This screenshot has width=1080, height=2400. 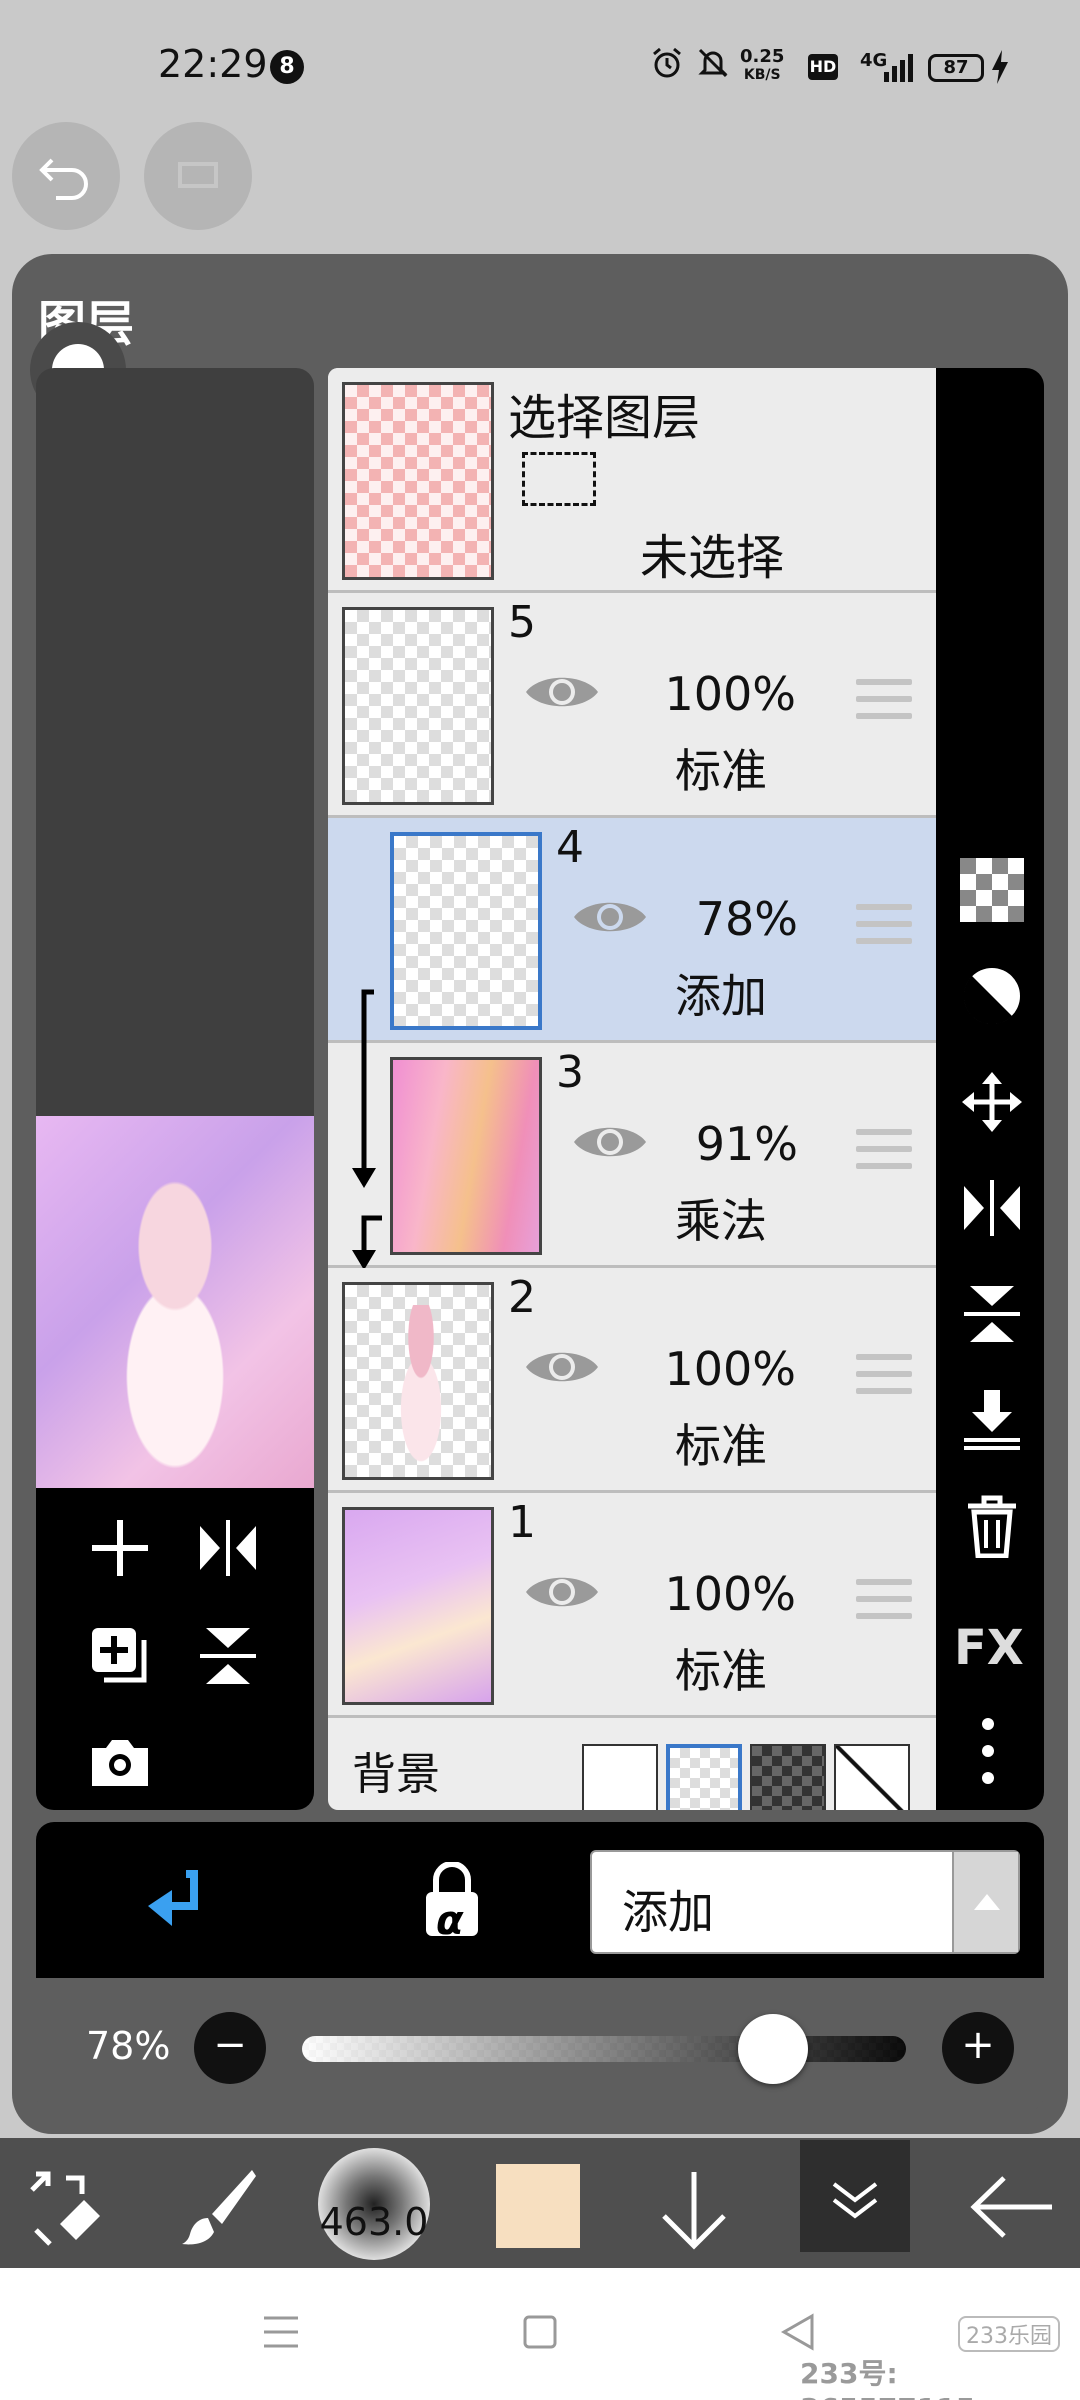 I want to click on transform-eraser-icon, so click(x=66, y=2208).